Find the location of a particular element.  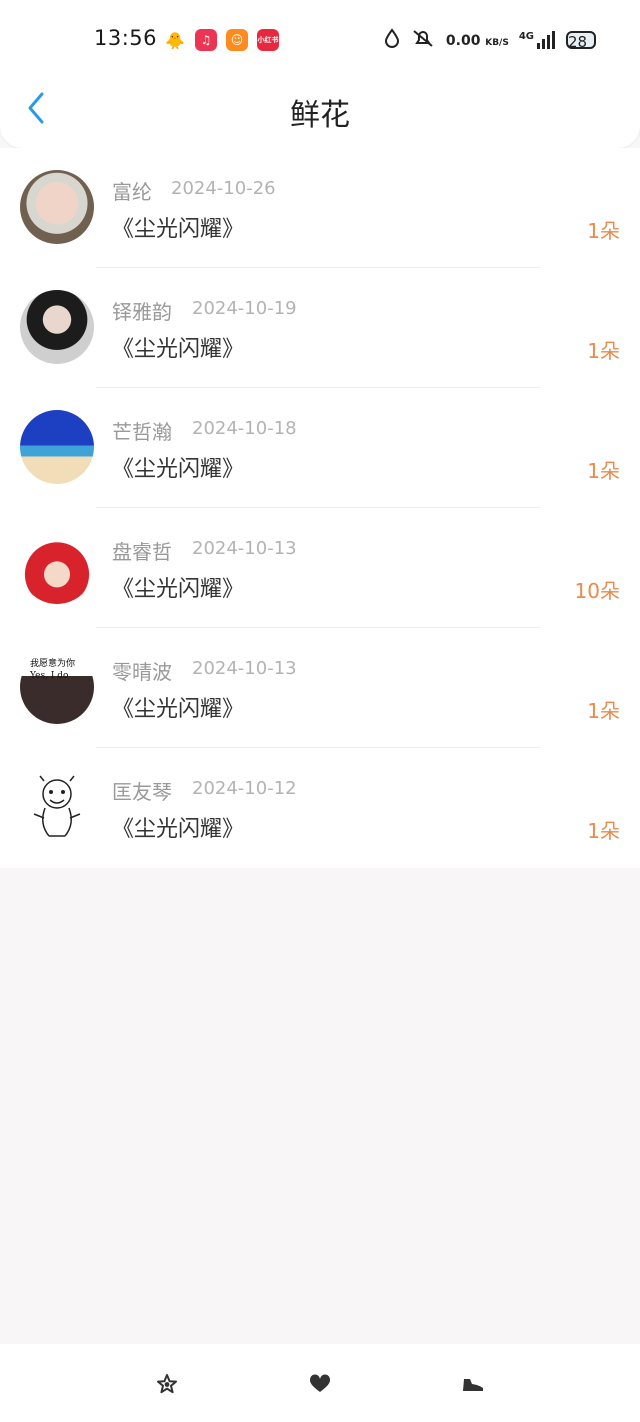

taobao-app-icon: ☺ is located at coordinates (237, 40).